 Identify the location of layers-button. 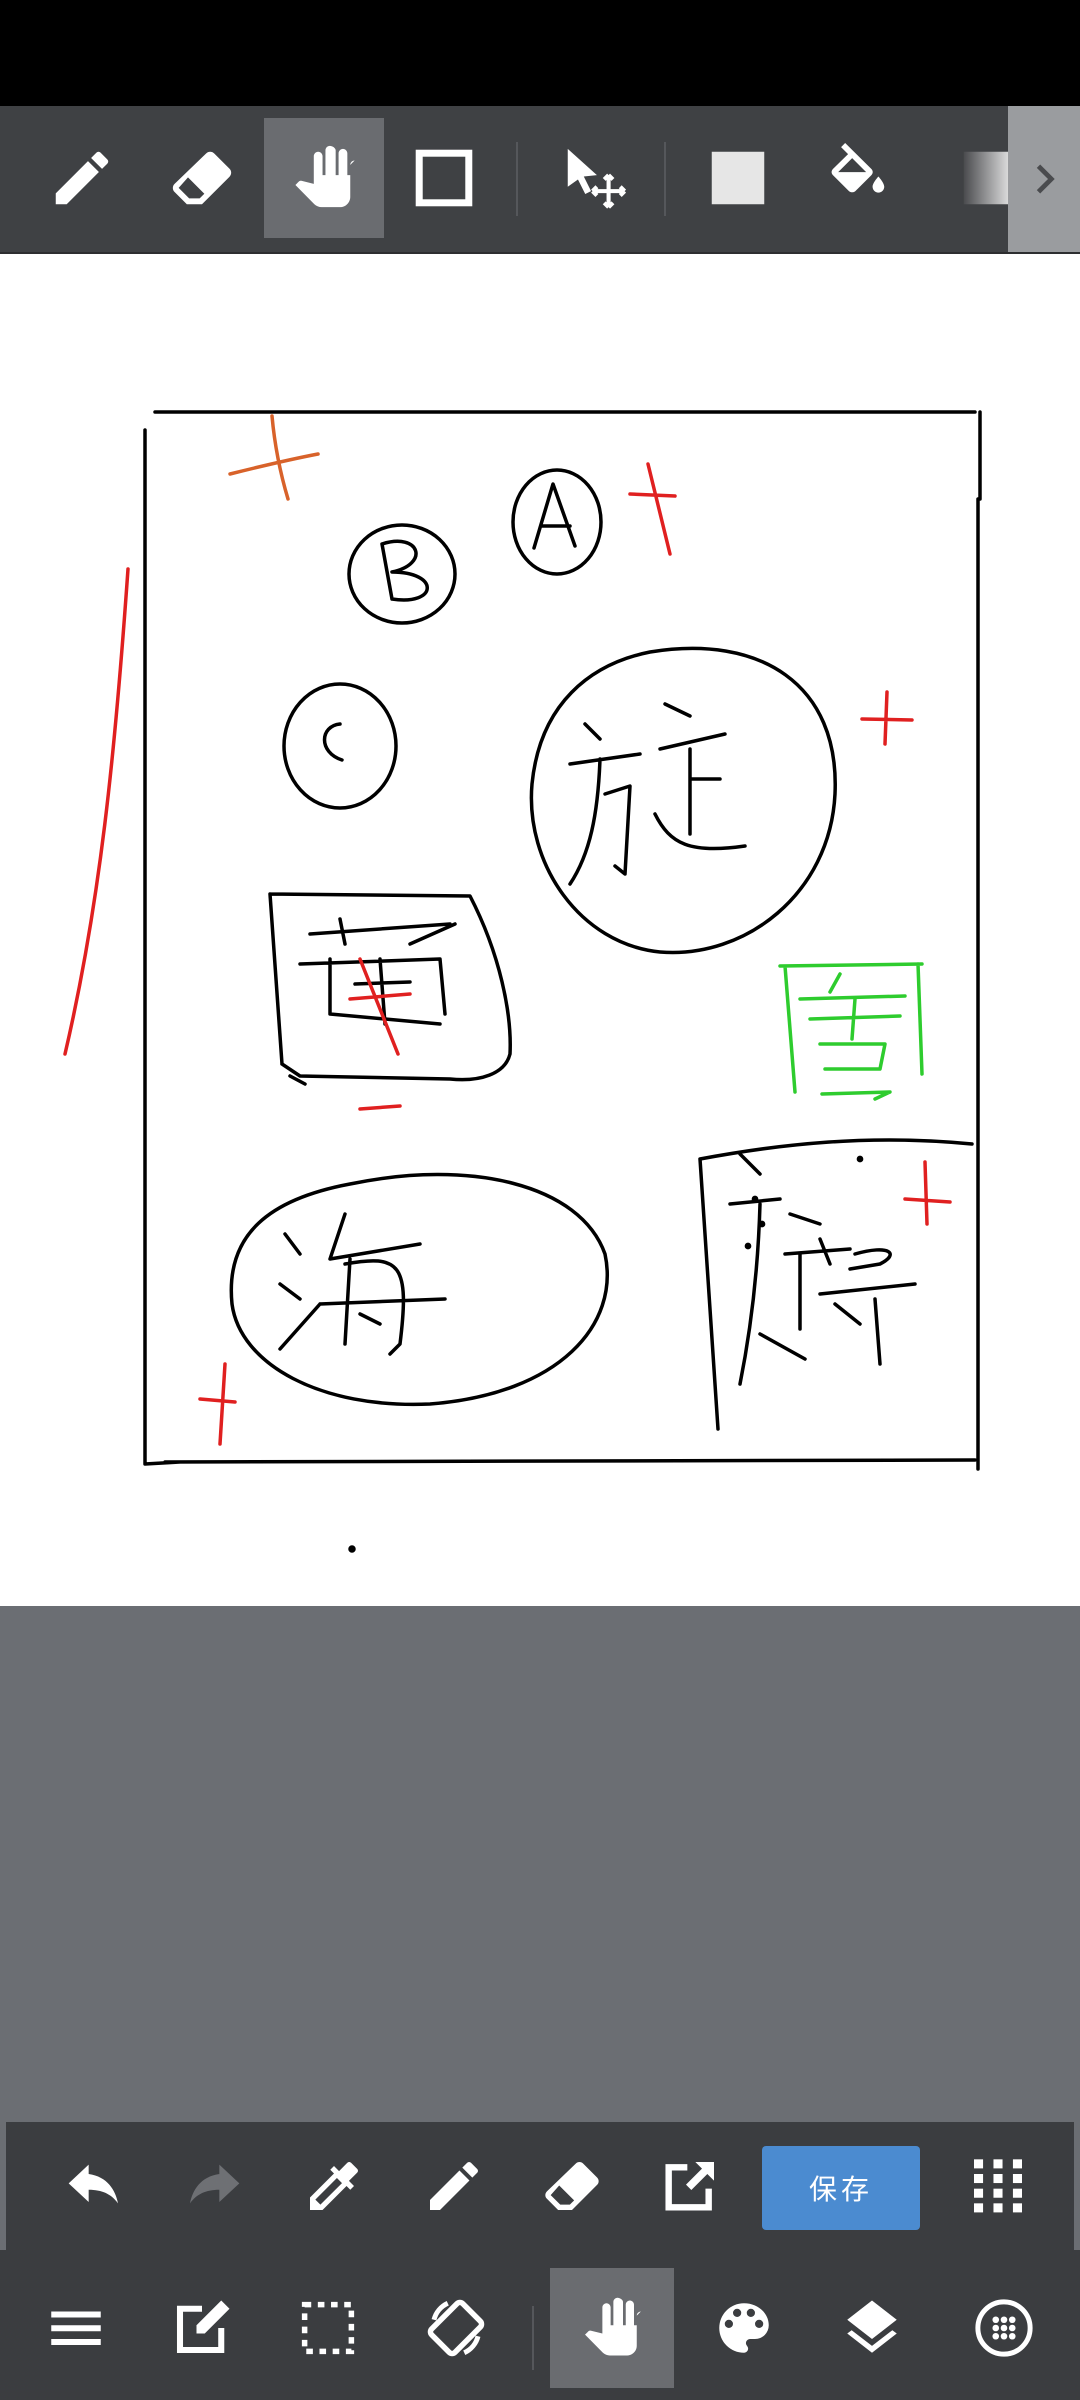
(872, 2328).